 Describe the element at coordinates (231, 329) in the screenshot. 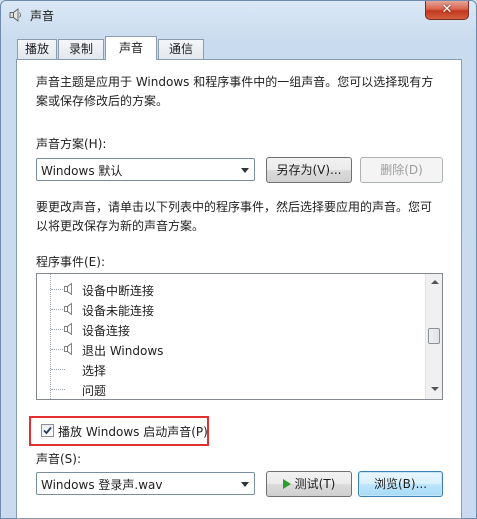

I see `list-item: 设备连接` at that location.